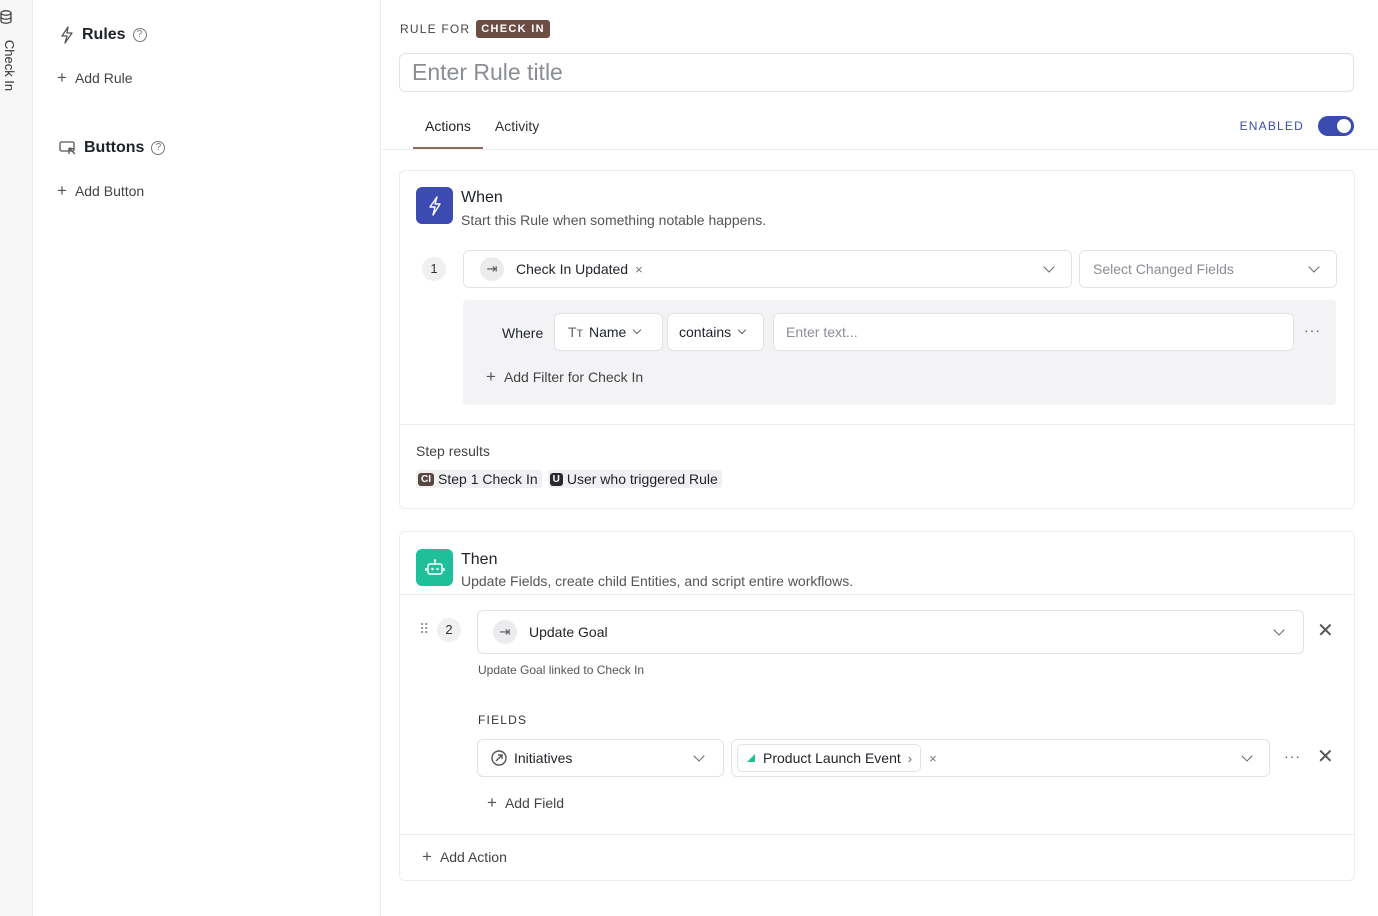  Describe the element at coordinates (880, 149) in the screenshot. I see `tabs-divider` at that location.